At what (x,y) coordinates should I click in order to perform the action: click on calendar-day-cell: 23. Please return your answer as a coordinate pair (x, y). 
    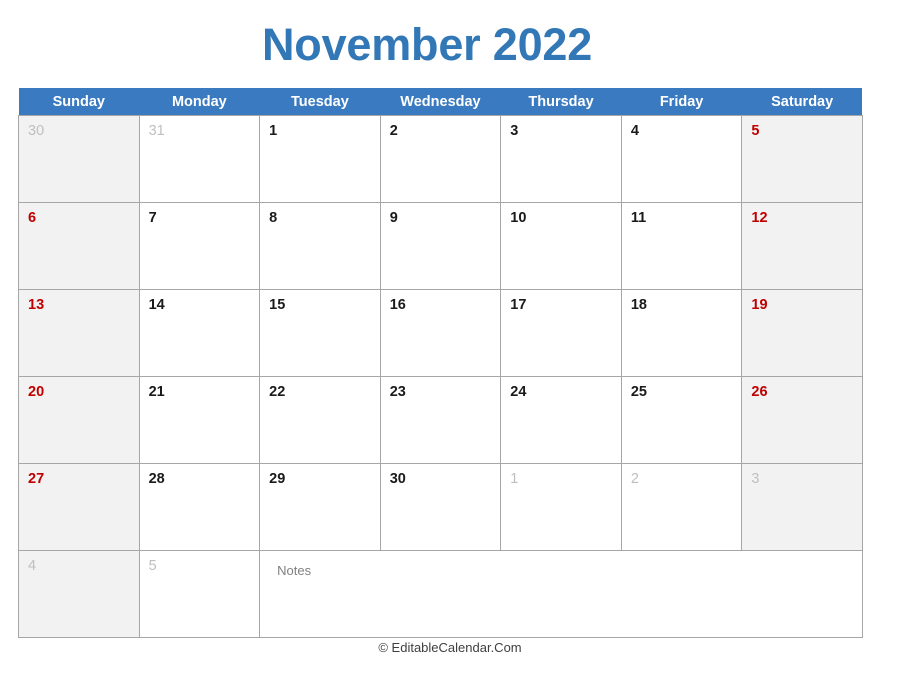
    Looking at the image, I should click on (440, 420).